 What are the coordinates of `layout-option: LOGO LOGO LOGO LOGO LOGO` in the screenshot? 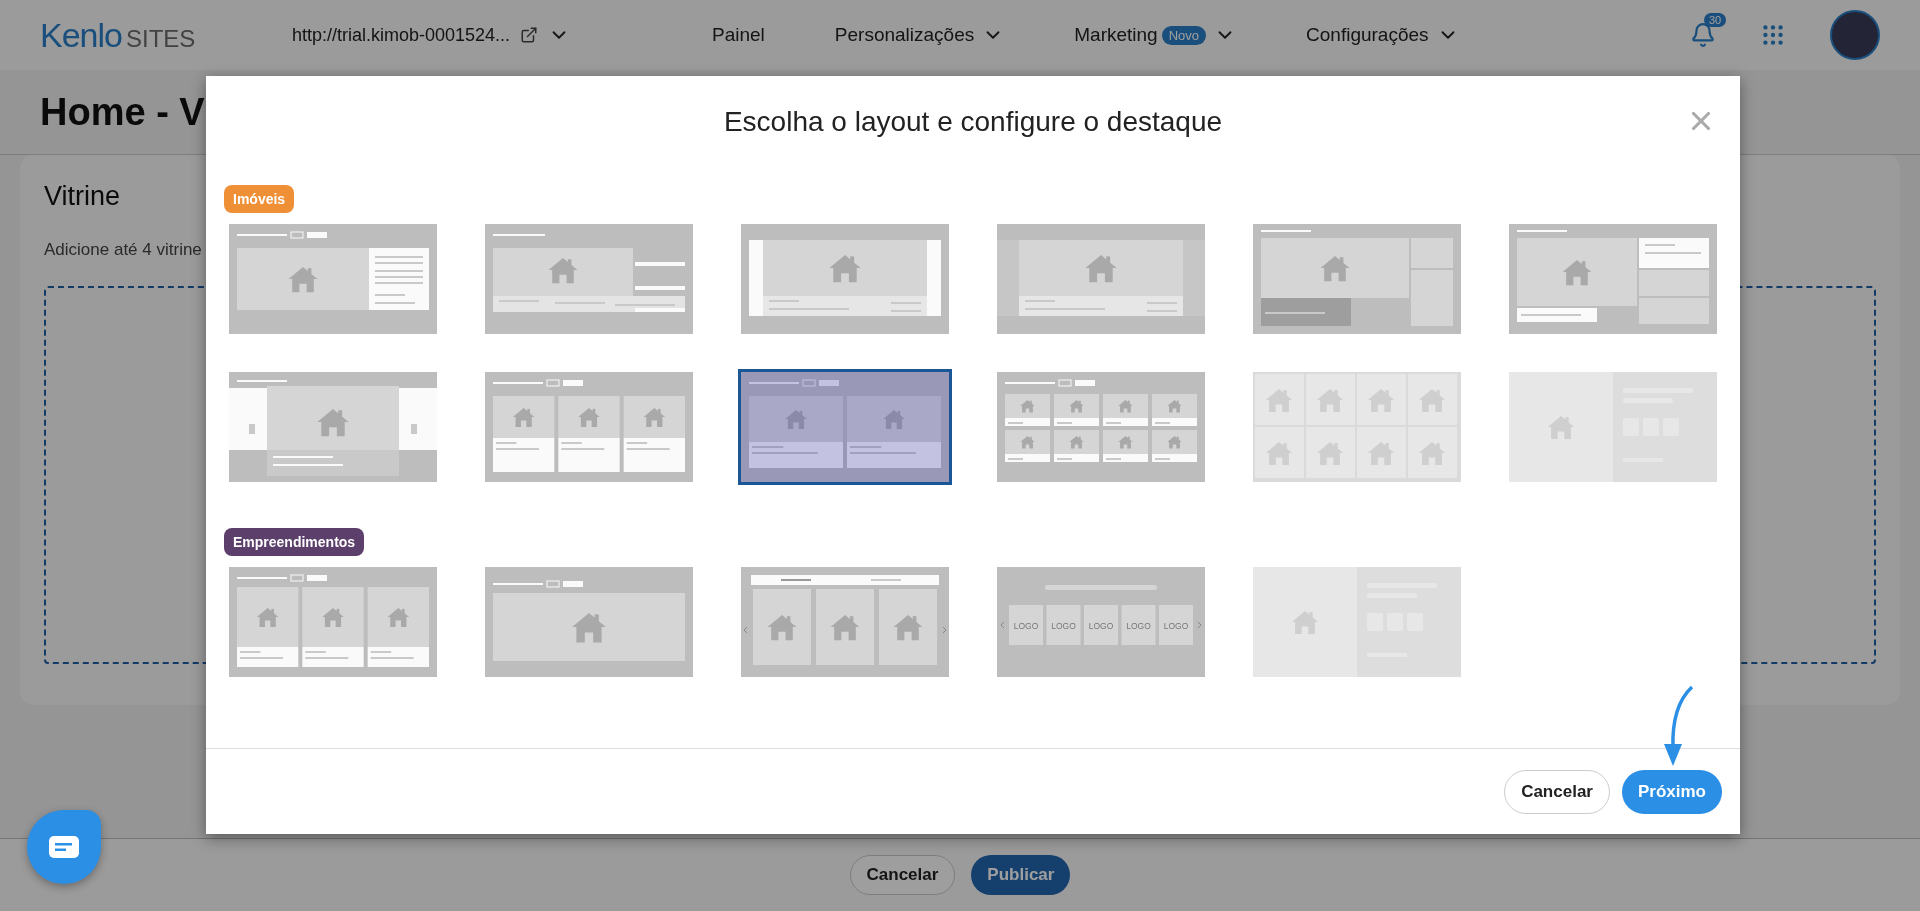 It's located at (1101, 622).